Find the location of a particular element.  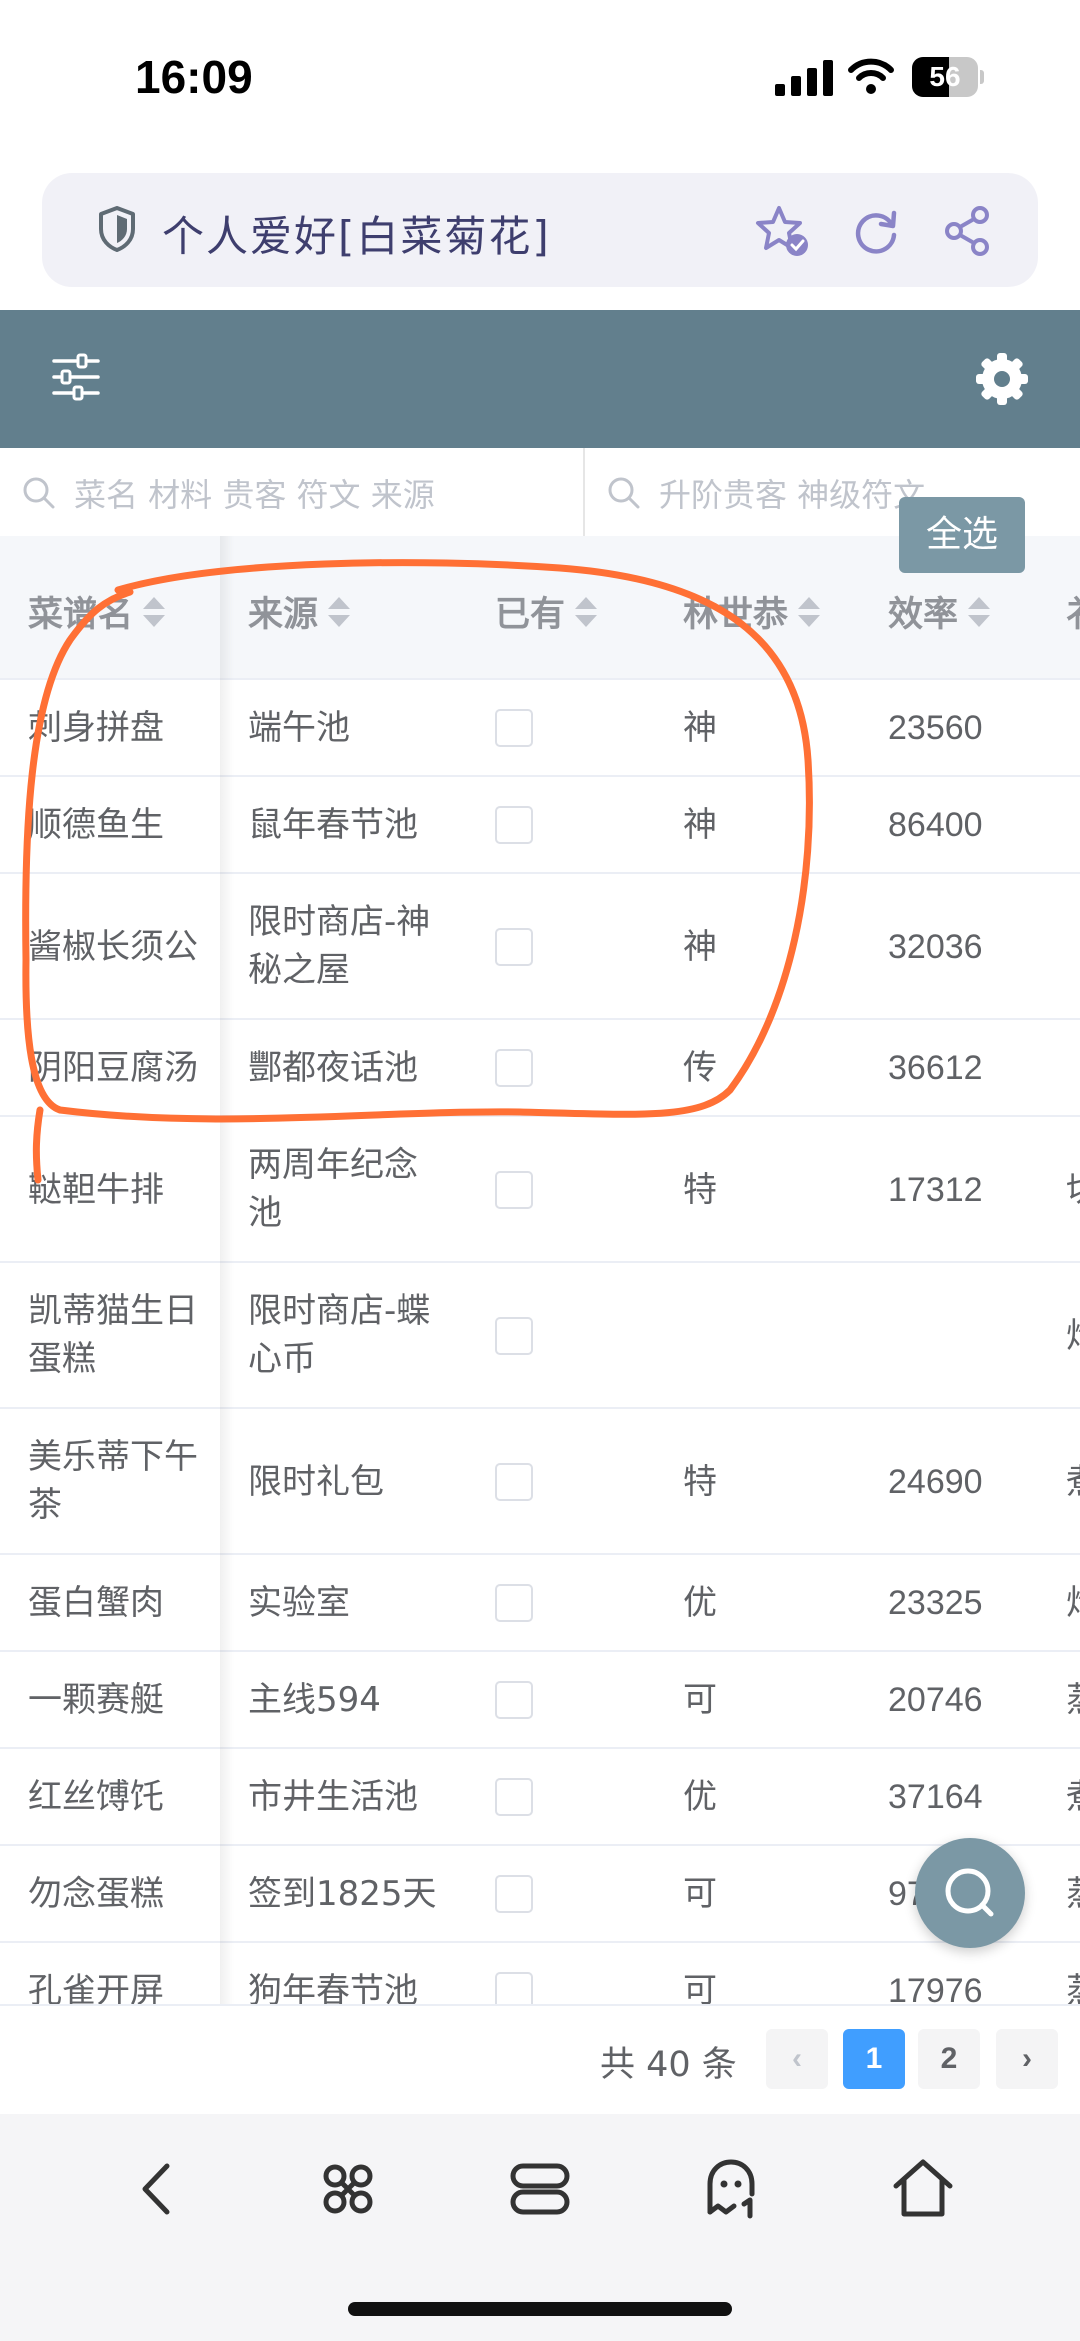

ghost-icon is located at coordinates (731, 2189).